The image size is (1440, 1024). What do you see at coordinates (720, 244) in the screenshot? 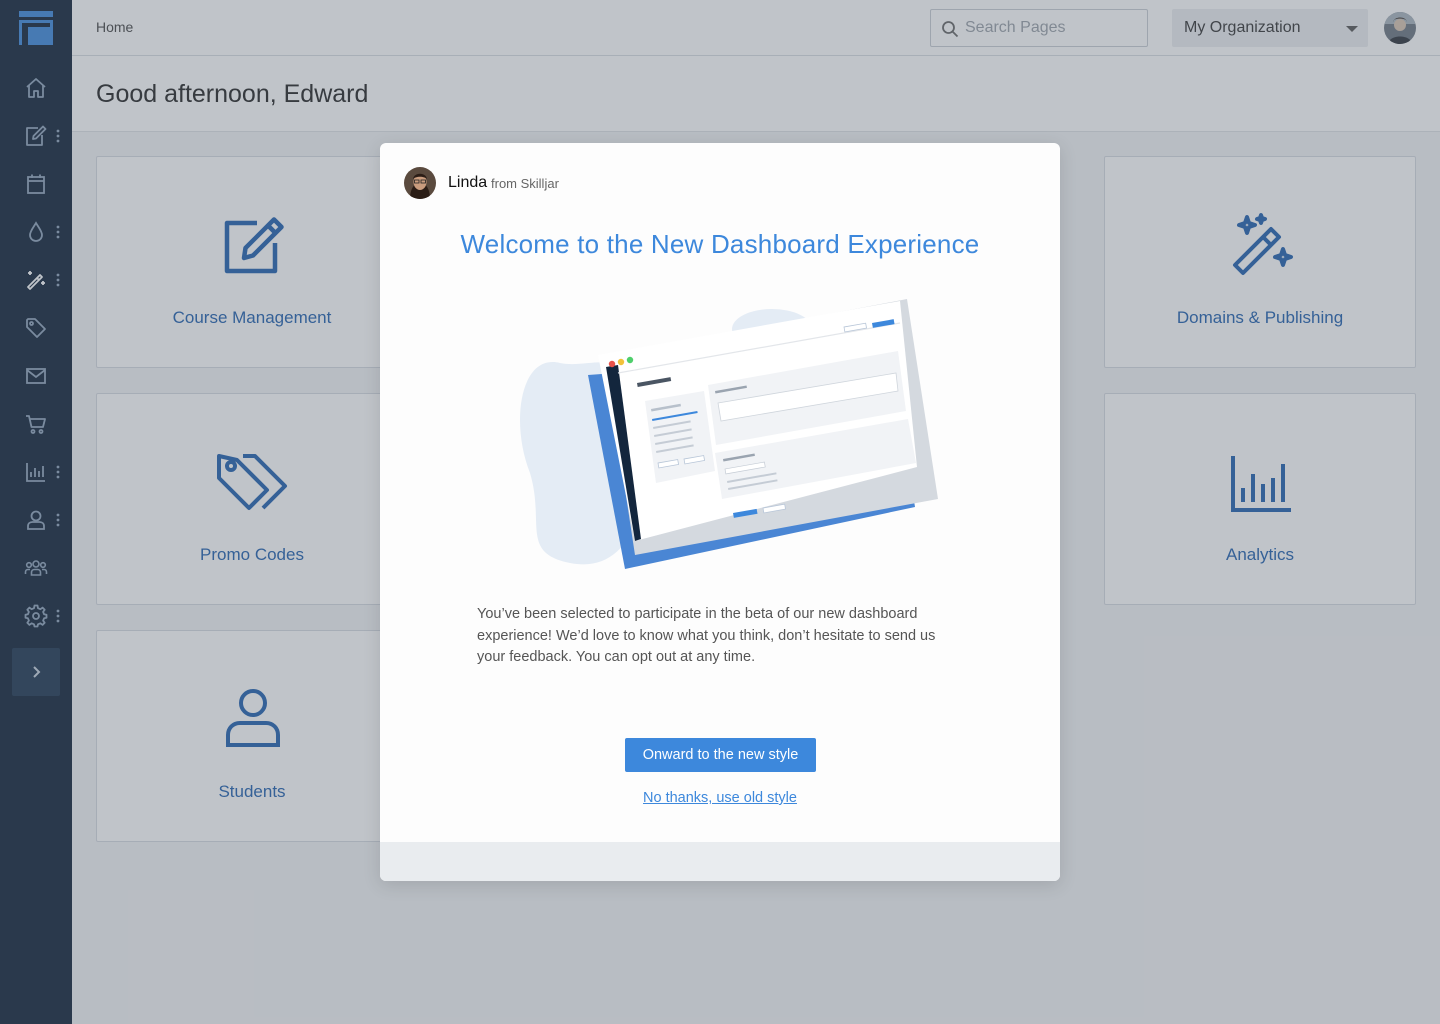
I see `modal-title: Welcome to the New Dashboard Experience` at bounding box center [720, 244].